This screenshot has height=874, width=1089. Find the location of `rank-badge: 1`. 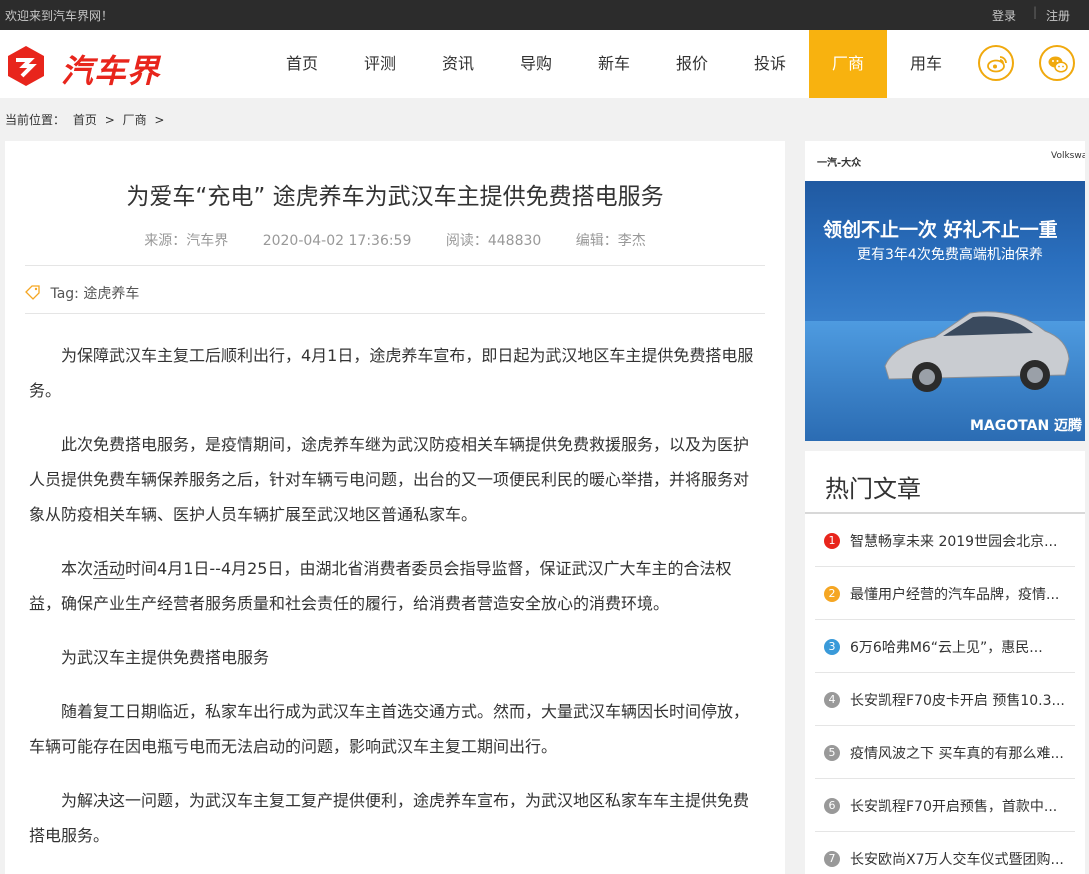

rank-badge: 1 is located at coordinates (832, 541).